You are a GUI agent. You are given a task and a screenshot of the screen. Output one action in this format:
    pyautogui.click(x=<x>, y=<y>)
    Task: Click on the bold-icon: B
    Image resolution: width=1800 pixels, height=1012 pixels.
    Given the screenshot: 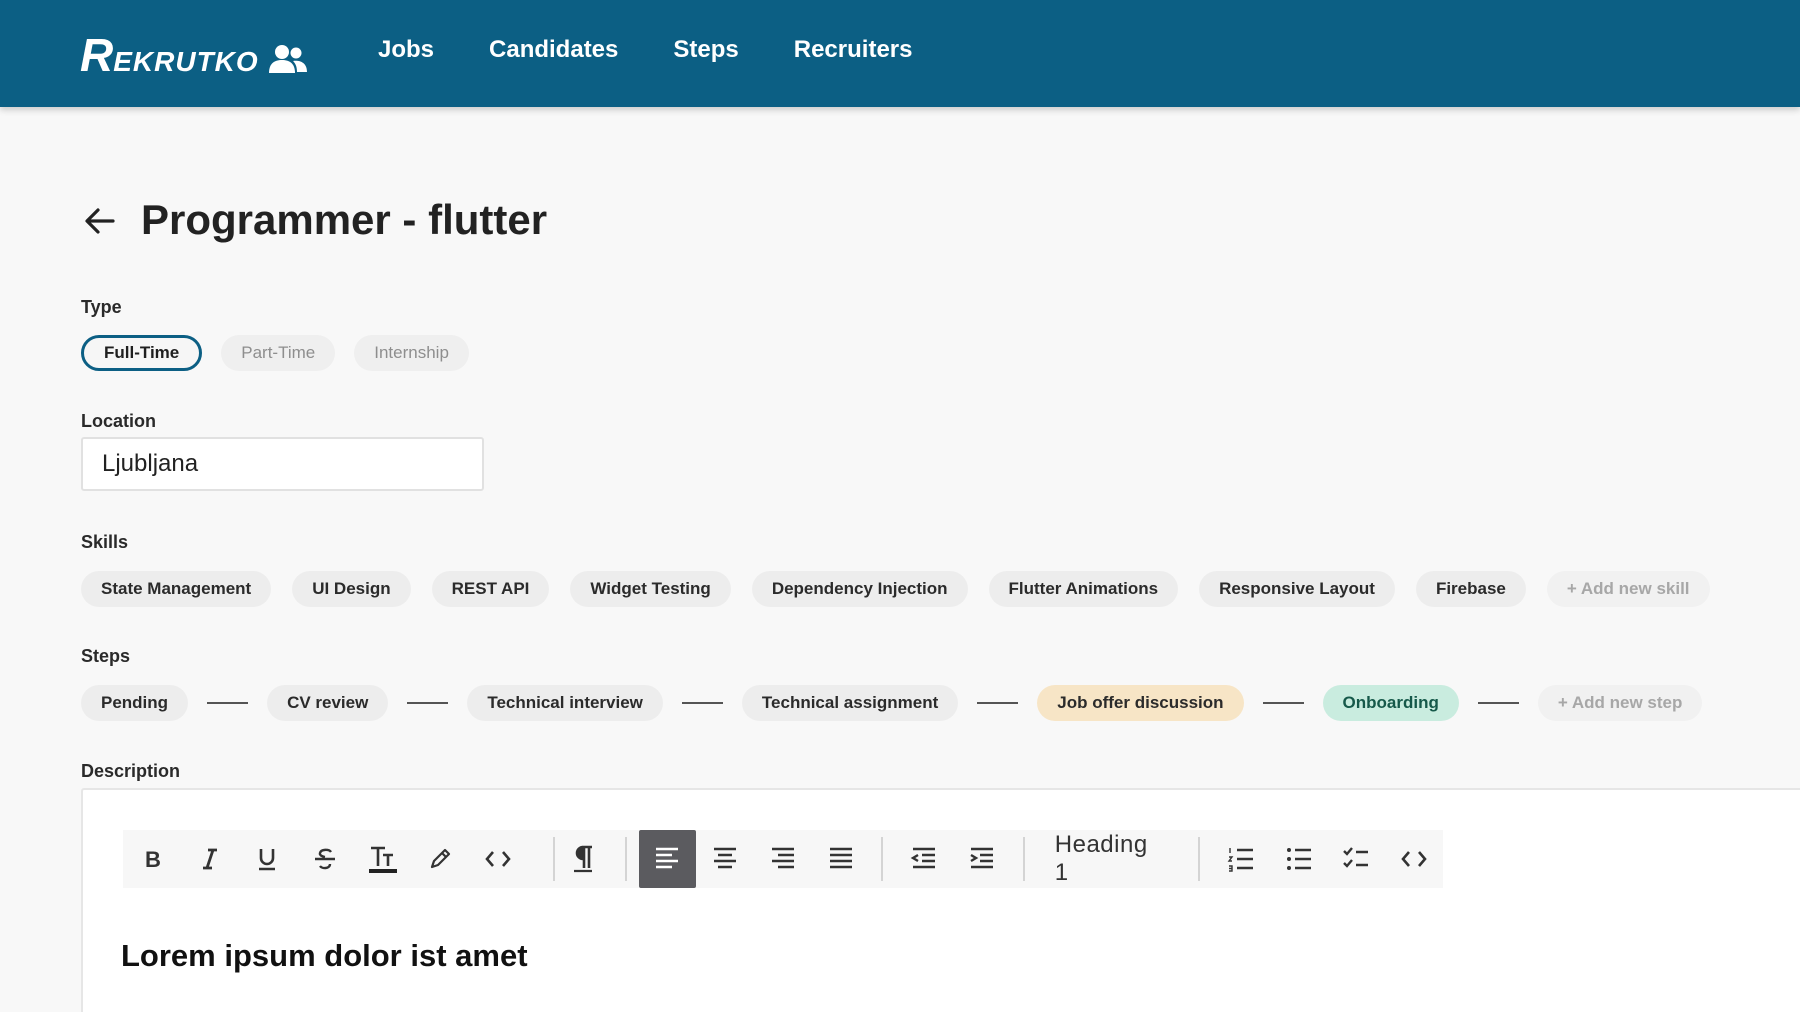 What is the action you would take?
    pyautogui.click(x=152, y=859)
    